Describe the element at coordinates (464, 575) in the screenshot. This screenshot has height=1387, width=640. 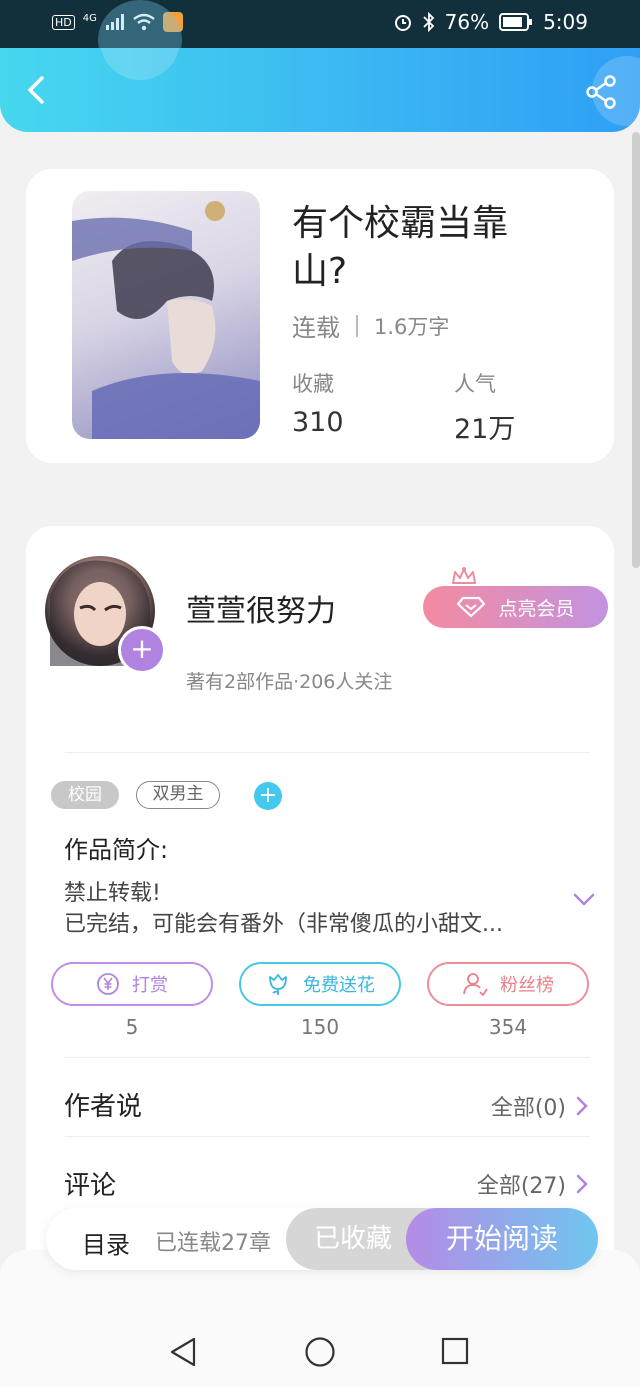
I see `crown-icon` at that location.